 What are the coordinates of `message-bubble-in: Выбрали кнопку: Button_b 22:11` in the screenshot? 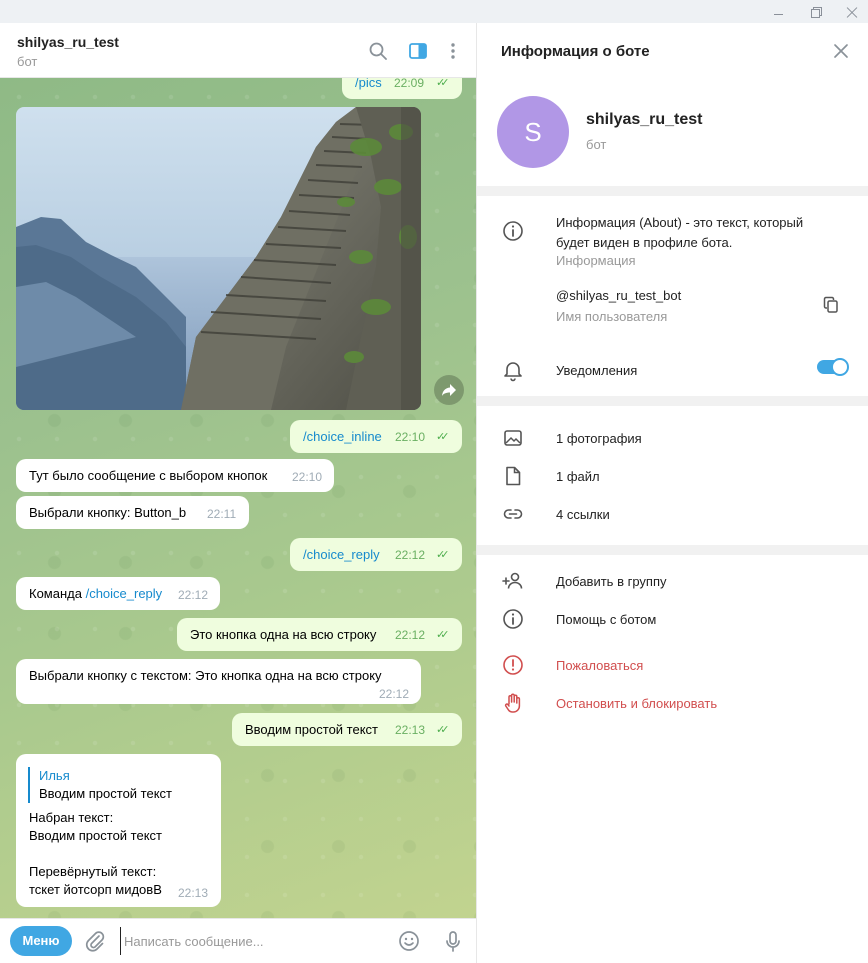 It's located at (132, 512).